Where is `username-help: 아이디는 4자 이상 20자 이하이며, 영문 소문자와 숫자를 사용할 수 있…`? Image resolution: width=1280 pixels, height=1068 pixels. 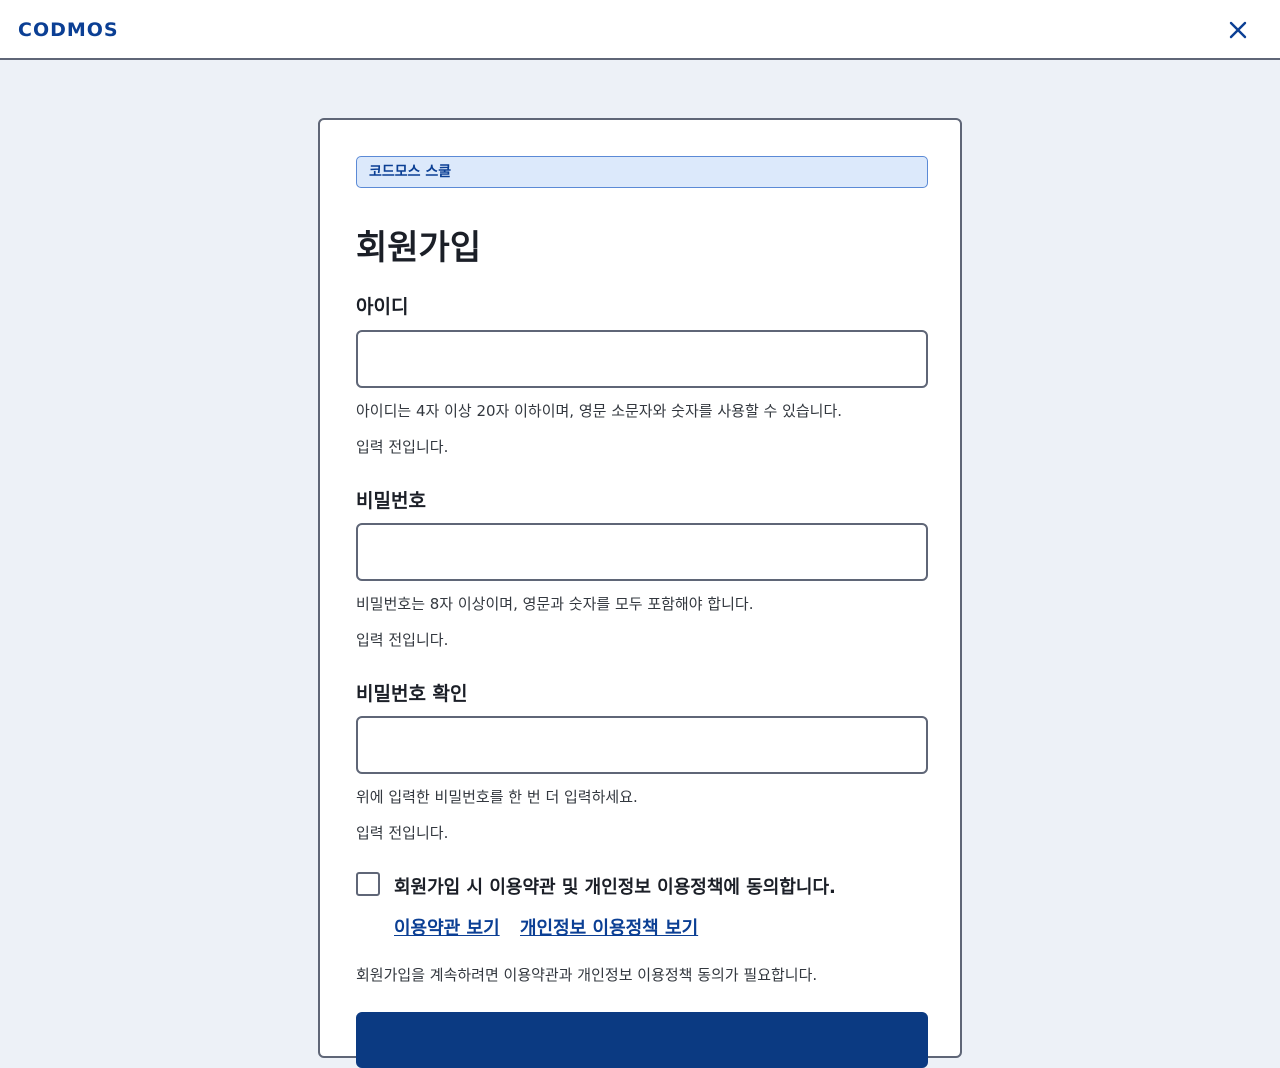 username-help: 아이디는 4자 이상 20자 이하이며, 영문 소문자와 숫자를 사용할 수 있… is located at coordinates (599, 411).